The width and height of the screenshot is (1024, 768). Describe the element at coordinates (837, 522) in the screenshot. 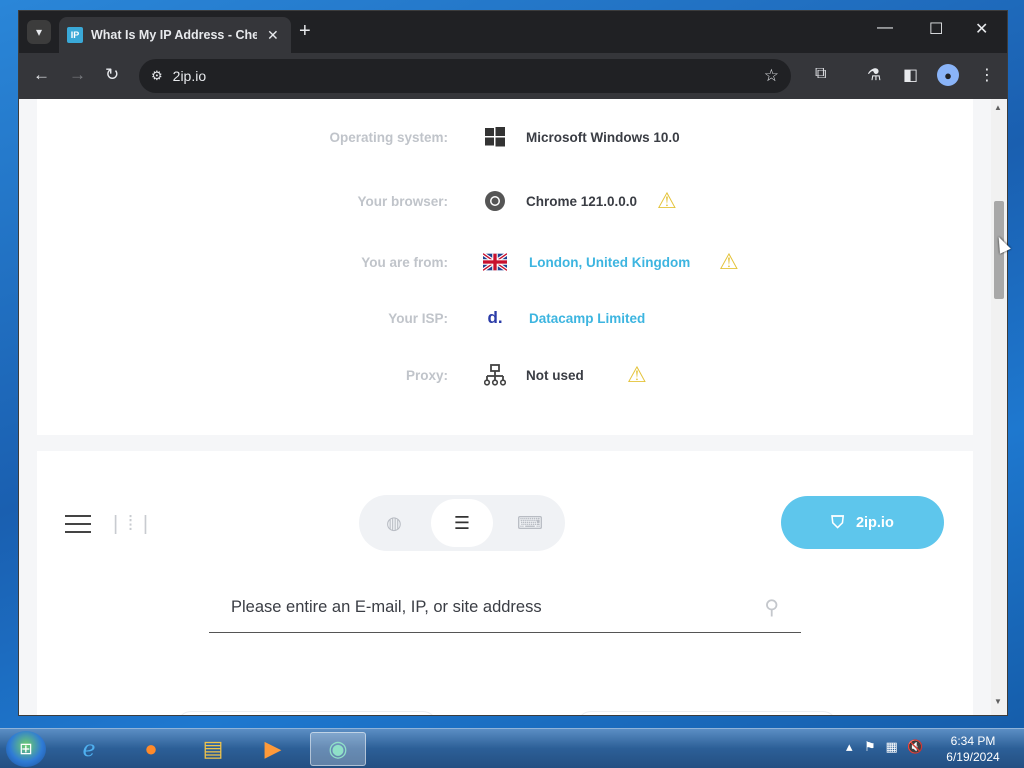

I see `shield-icon: ⛉` at that location.